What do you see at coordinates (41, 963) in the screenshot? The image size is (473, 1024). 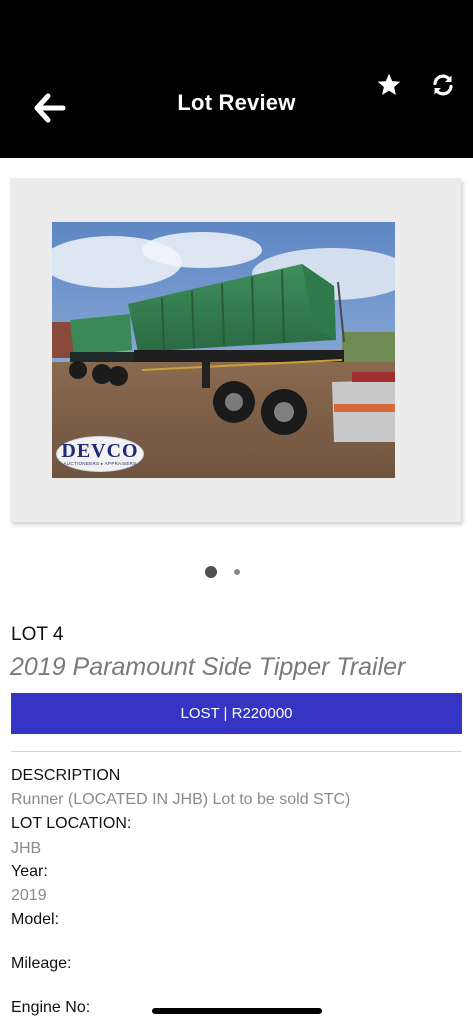 I see `mileage-label: Mileage:` at bounding box center [41, 963].